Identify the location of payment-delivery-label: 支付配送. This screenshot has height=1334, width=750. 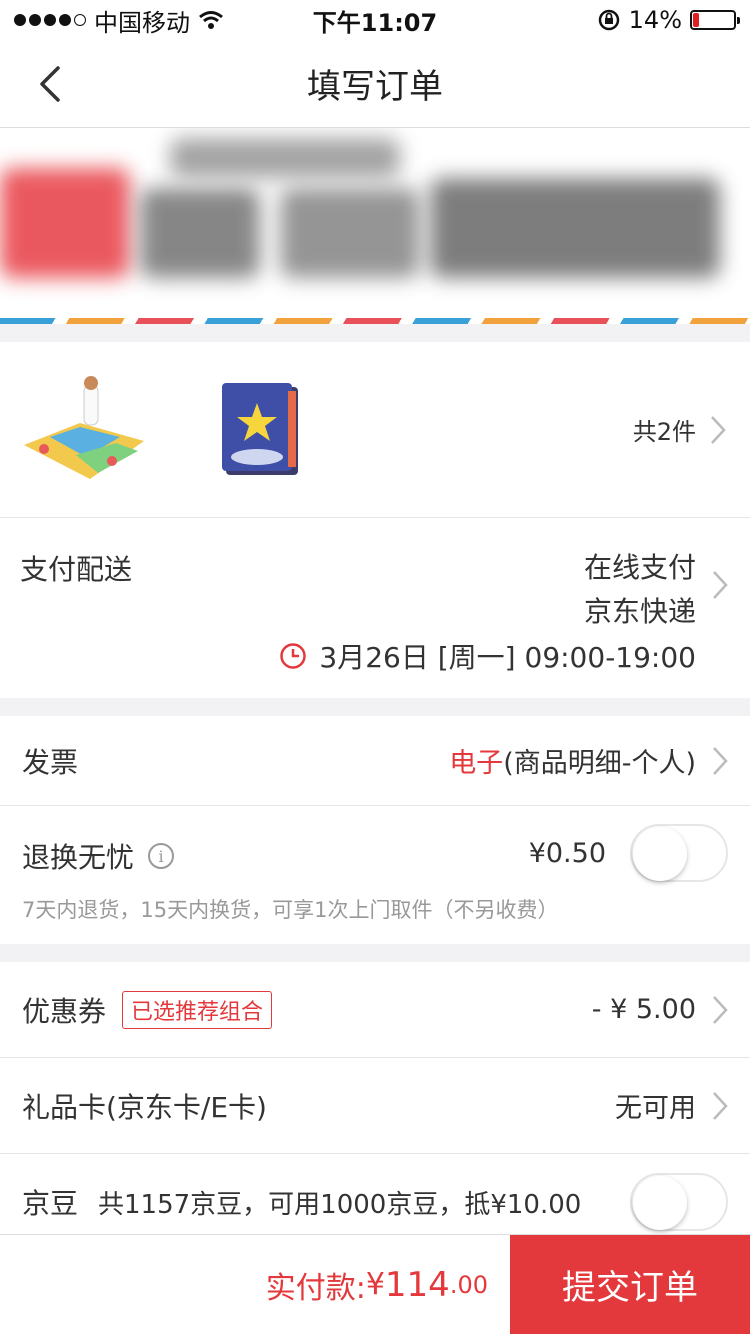
(76, 569).